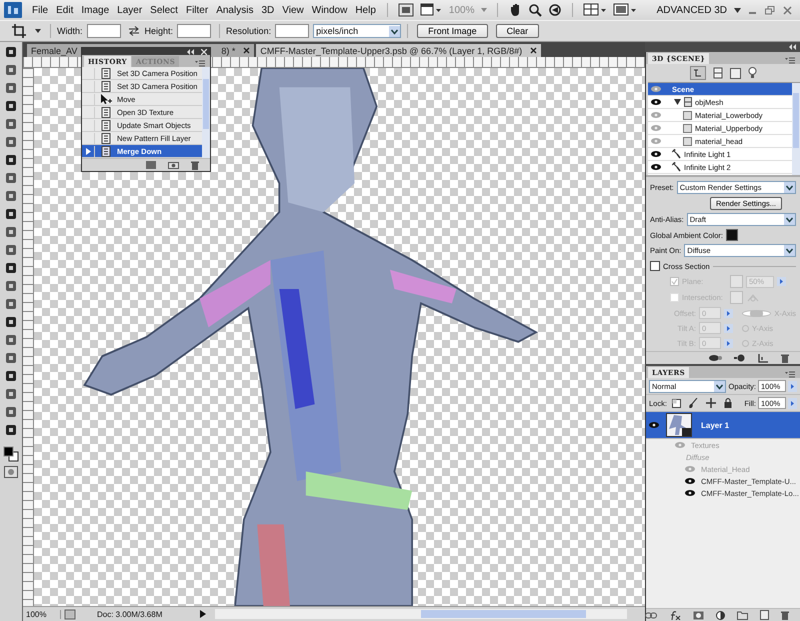 The image size is (800, 621). Describe the element at coordinates (452, 31) in the screenshot. I see `option-button: Front Image` at that location.